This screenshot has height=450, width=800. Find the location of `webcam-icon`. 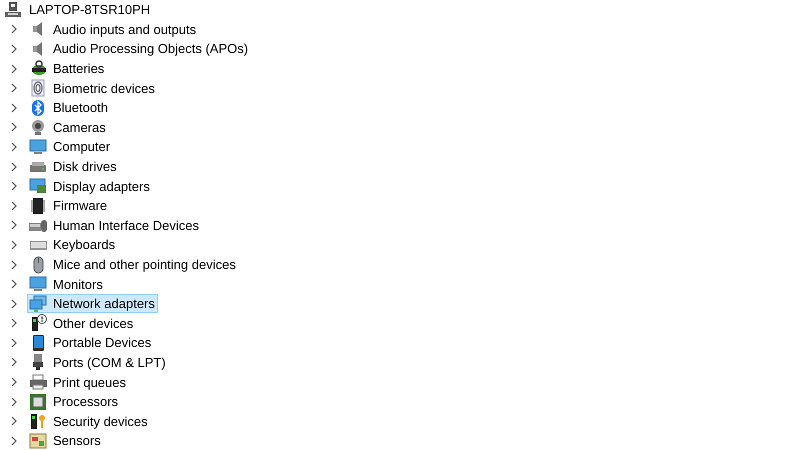

webcam-icon is located at coordinates (38, 127).